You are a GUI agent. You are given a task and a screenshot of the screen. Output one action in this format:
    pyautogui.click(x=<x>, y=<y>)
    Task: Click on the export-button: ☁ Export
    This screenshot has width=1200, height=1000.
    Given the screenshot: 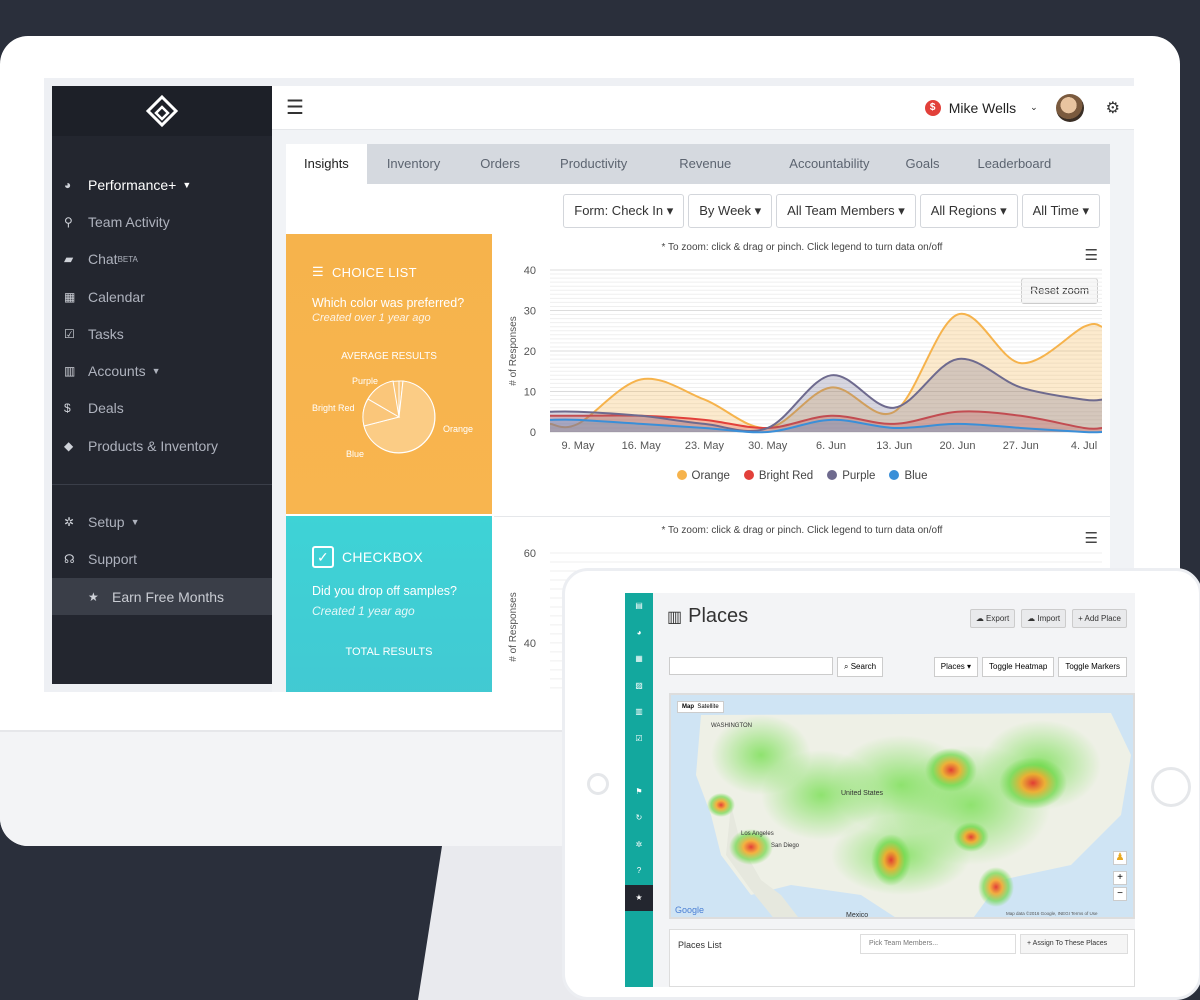 What is the action you would take?
    pyautogui.click(x=992, y=618)
    